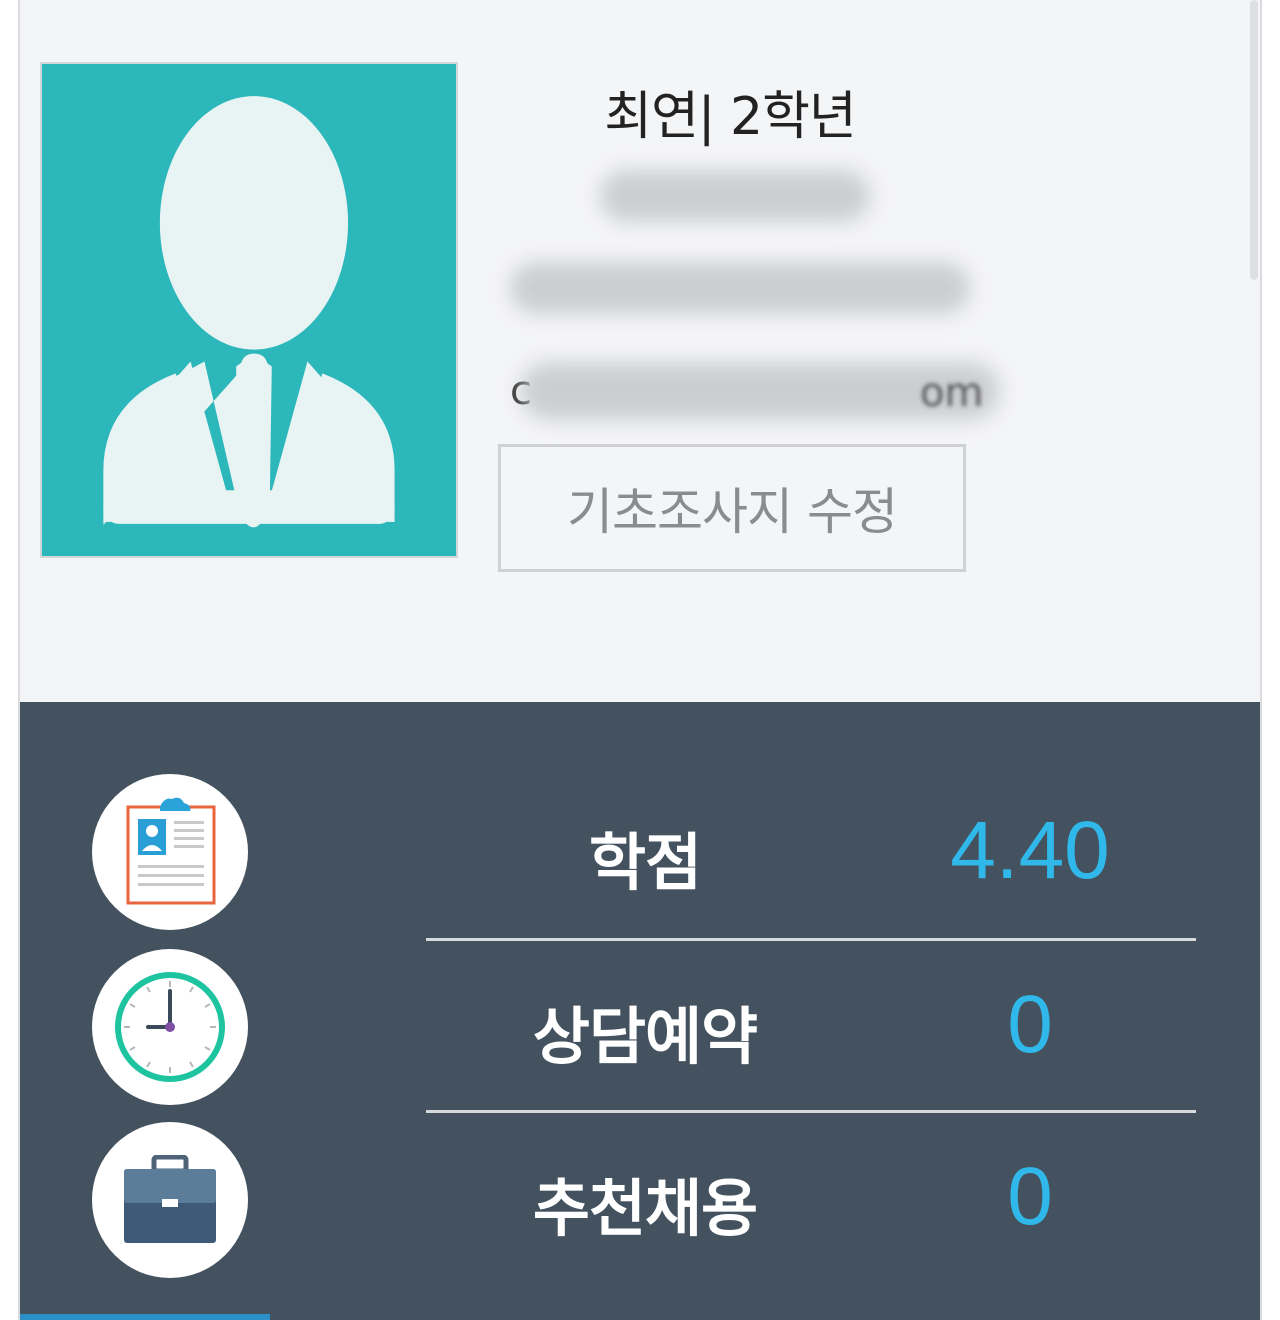 This screenshot has height=1320, width=1280. Describe the element at coordinates (1030, 1197) in the screenshot. I see `stat-value-recommend: 0` at that location.